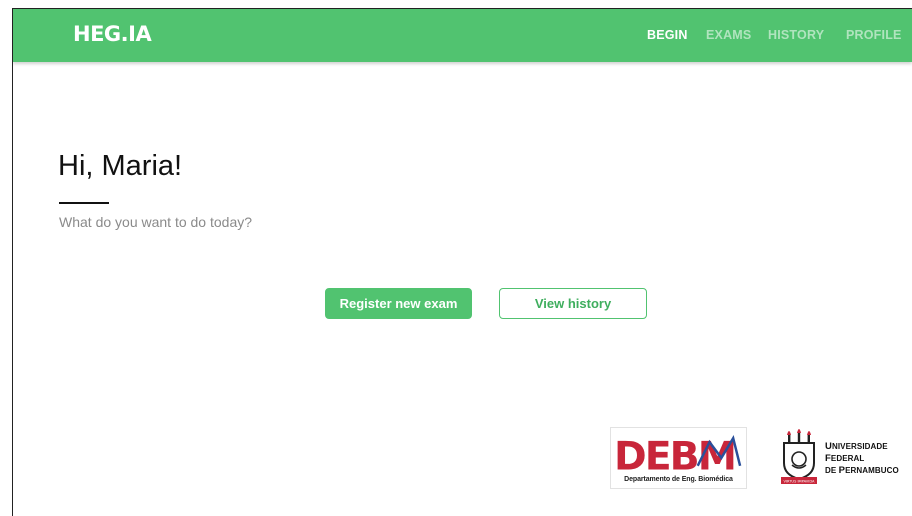 Image resolution: width=912 pixels, height=516 pixels. I want to click on debm-caption: Departamento de Eng. Biomédica, so click(678, 479).